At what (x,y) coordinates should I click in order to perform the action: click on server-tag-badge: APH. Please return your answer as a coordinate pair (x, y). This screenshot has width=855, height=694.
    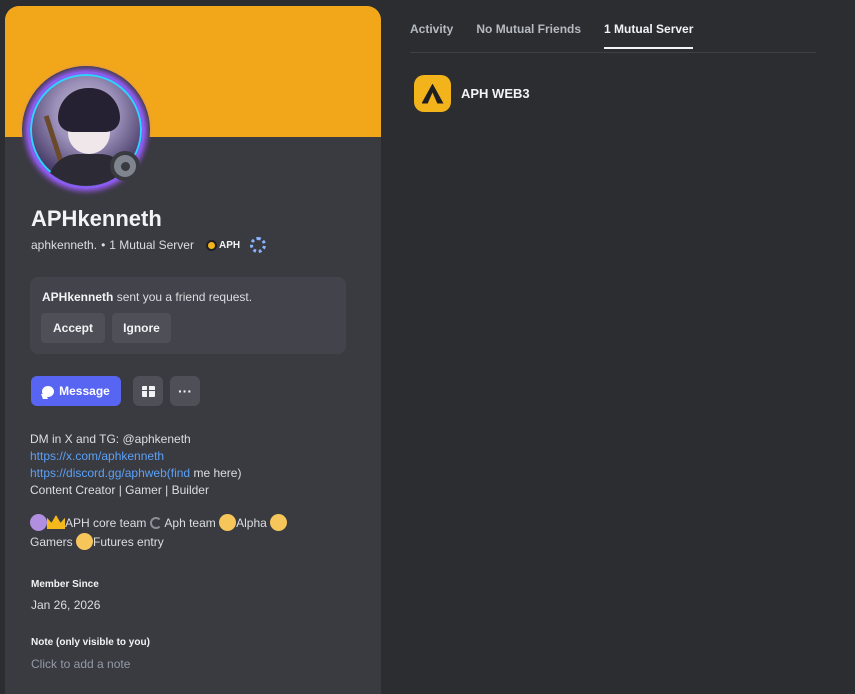
    Looking at the image, I should click on (223, 245).